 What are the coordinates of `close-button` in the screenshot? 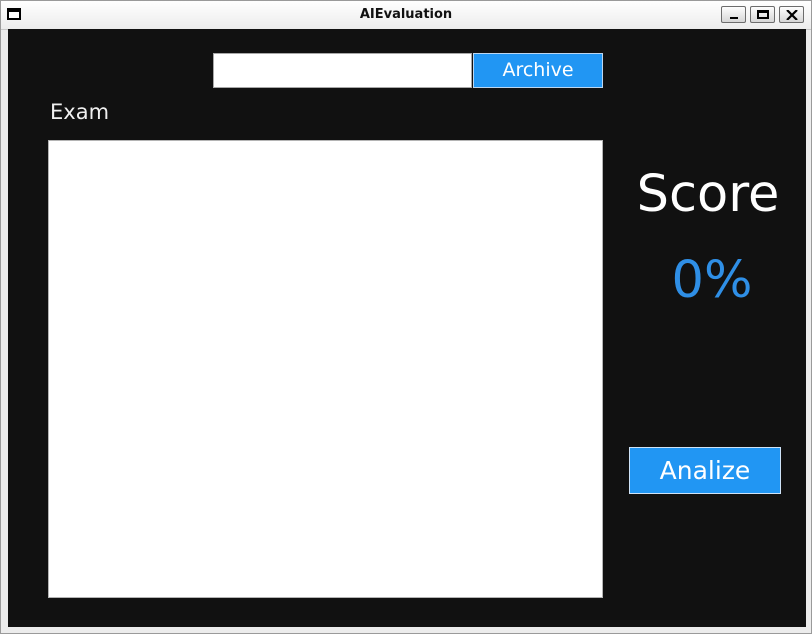 It's located at (791, 14).